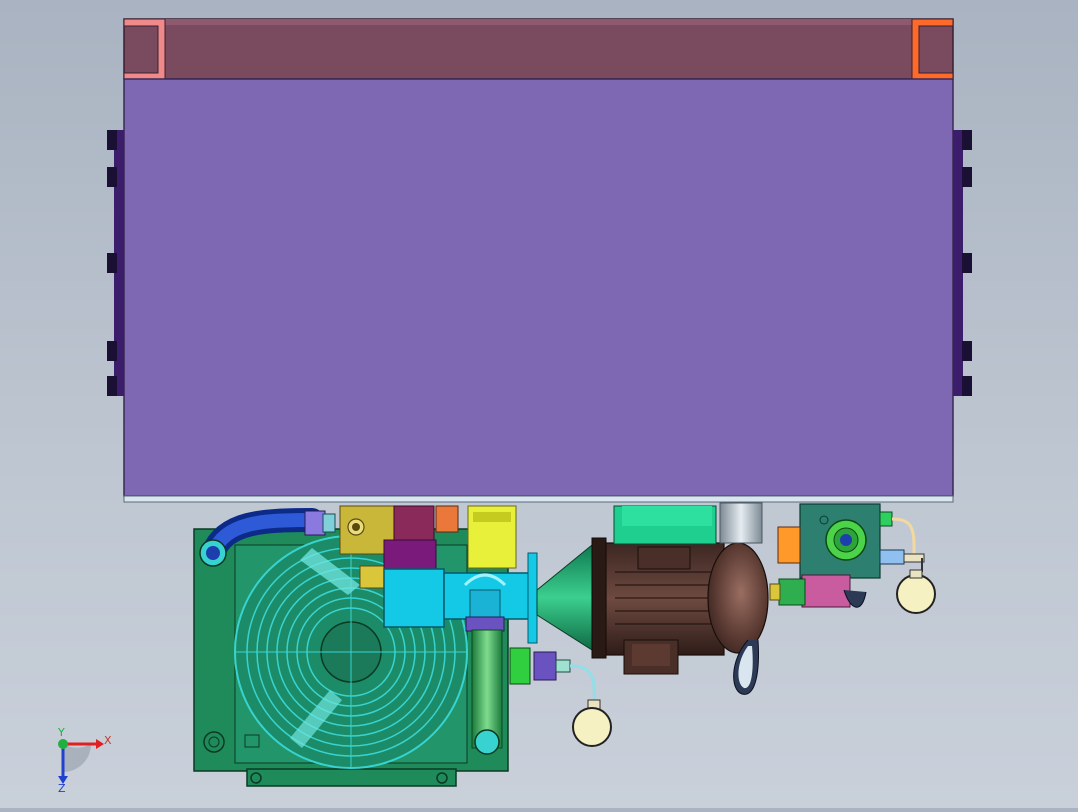  Describe the element at coordinates (592, 723) in the screenshot. I see `pressure-gauge-lower` at that location.